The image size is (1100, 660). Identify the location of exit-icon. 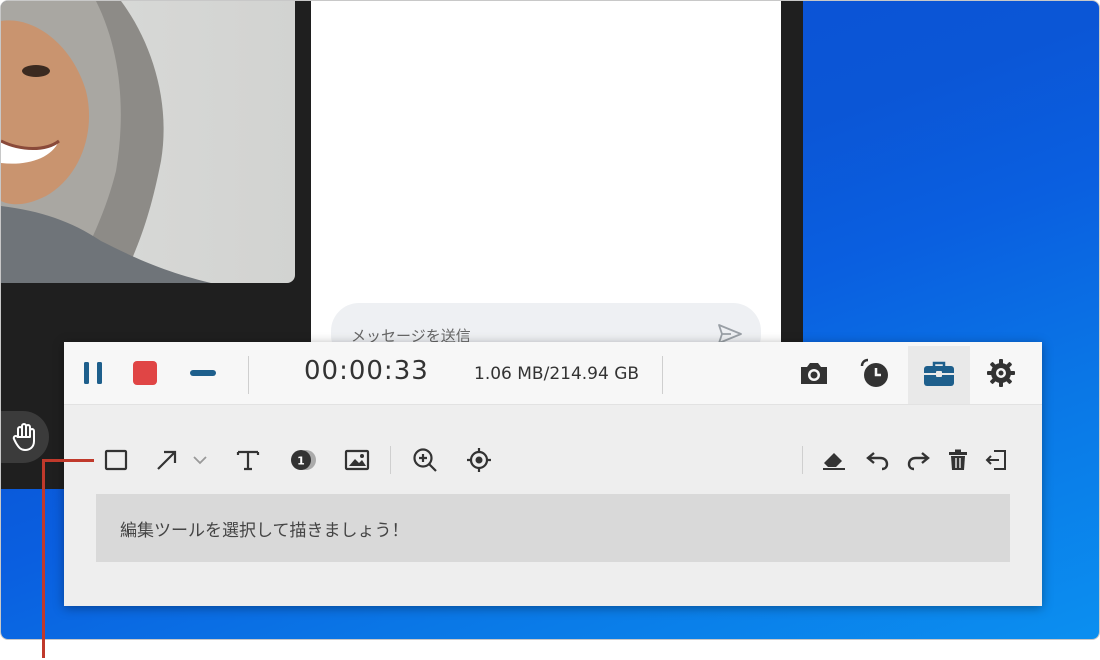
(995, 460).